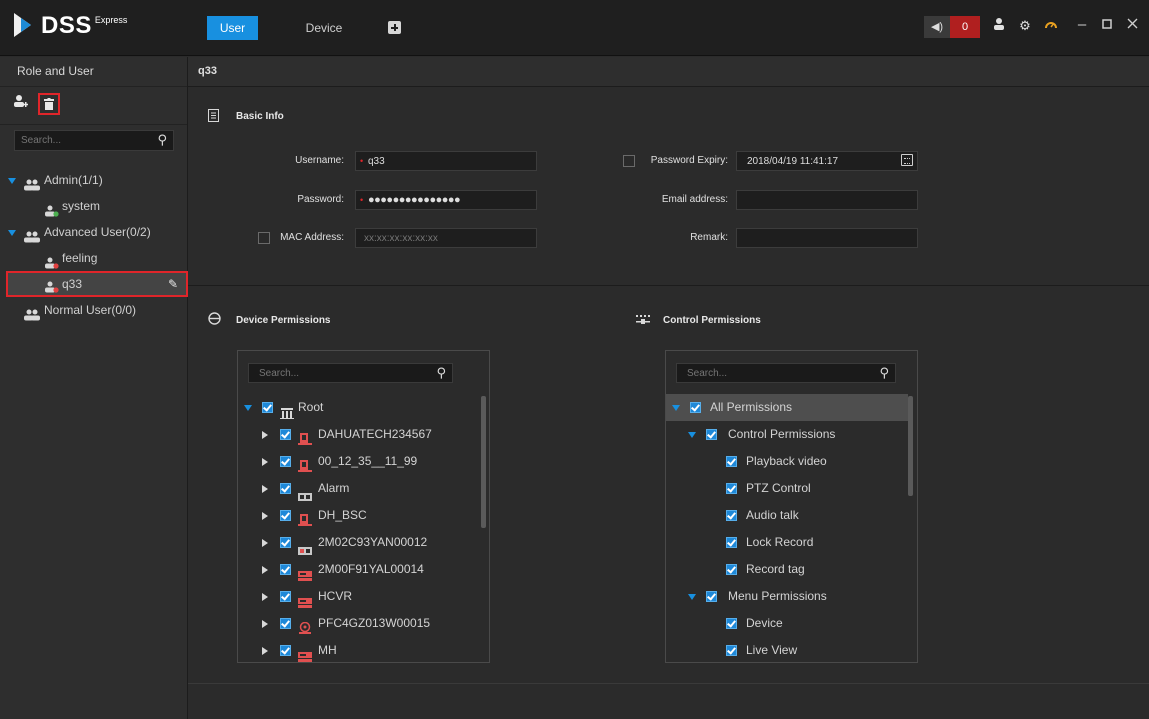 Image resolution: width=1149 pixels, height=719 pixels. Describe the element at coordinates (264, 238) in the screenshot. I see `mac-address-checkbox` at that location.